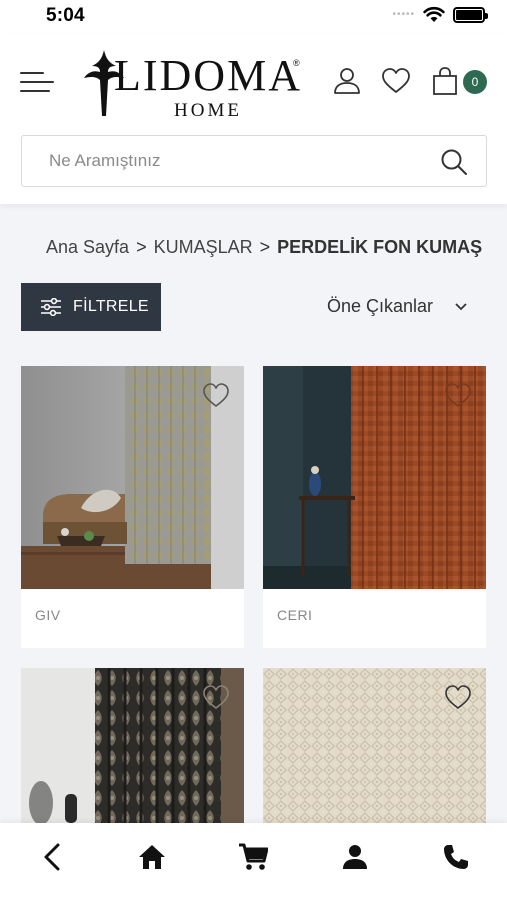 The height and width of the screenshot is (900, 507). I want to click on product-card: GIV, so click(132, 507).